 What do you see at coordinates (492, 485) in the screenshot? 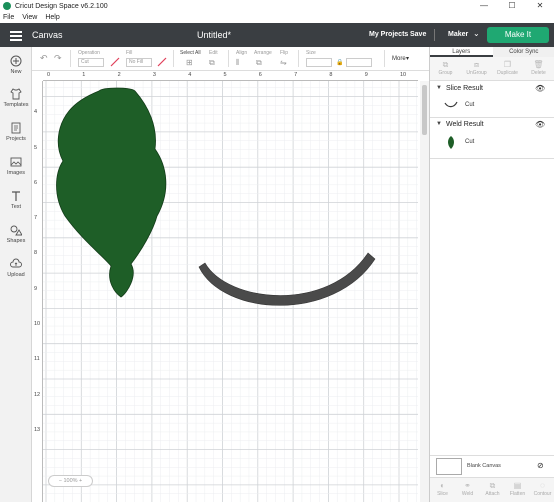
I see `attach-icon: ⧉` at bounding box center [492, 485].